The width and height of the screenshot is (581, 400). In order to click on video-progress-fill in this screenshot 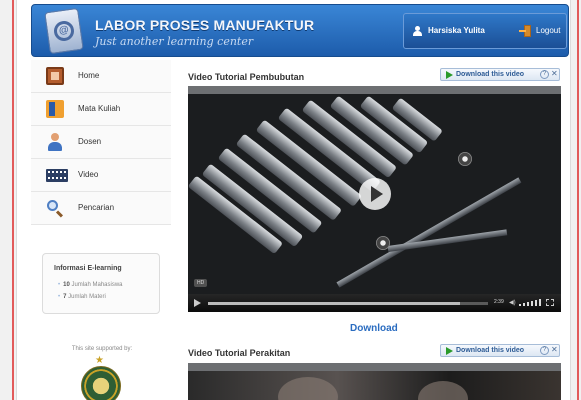, I will do `click(334, 303)`.